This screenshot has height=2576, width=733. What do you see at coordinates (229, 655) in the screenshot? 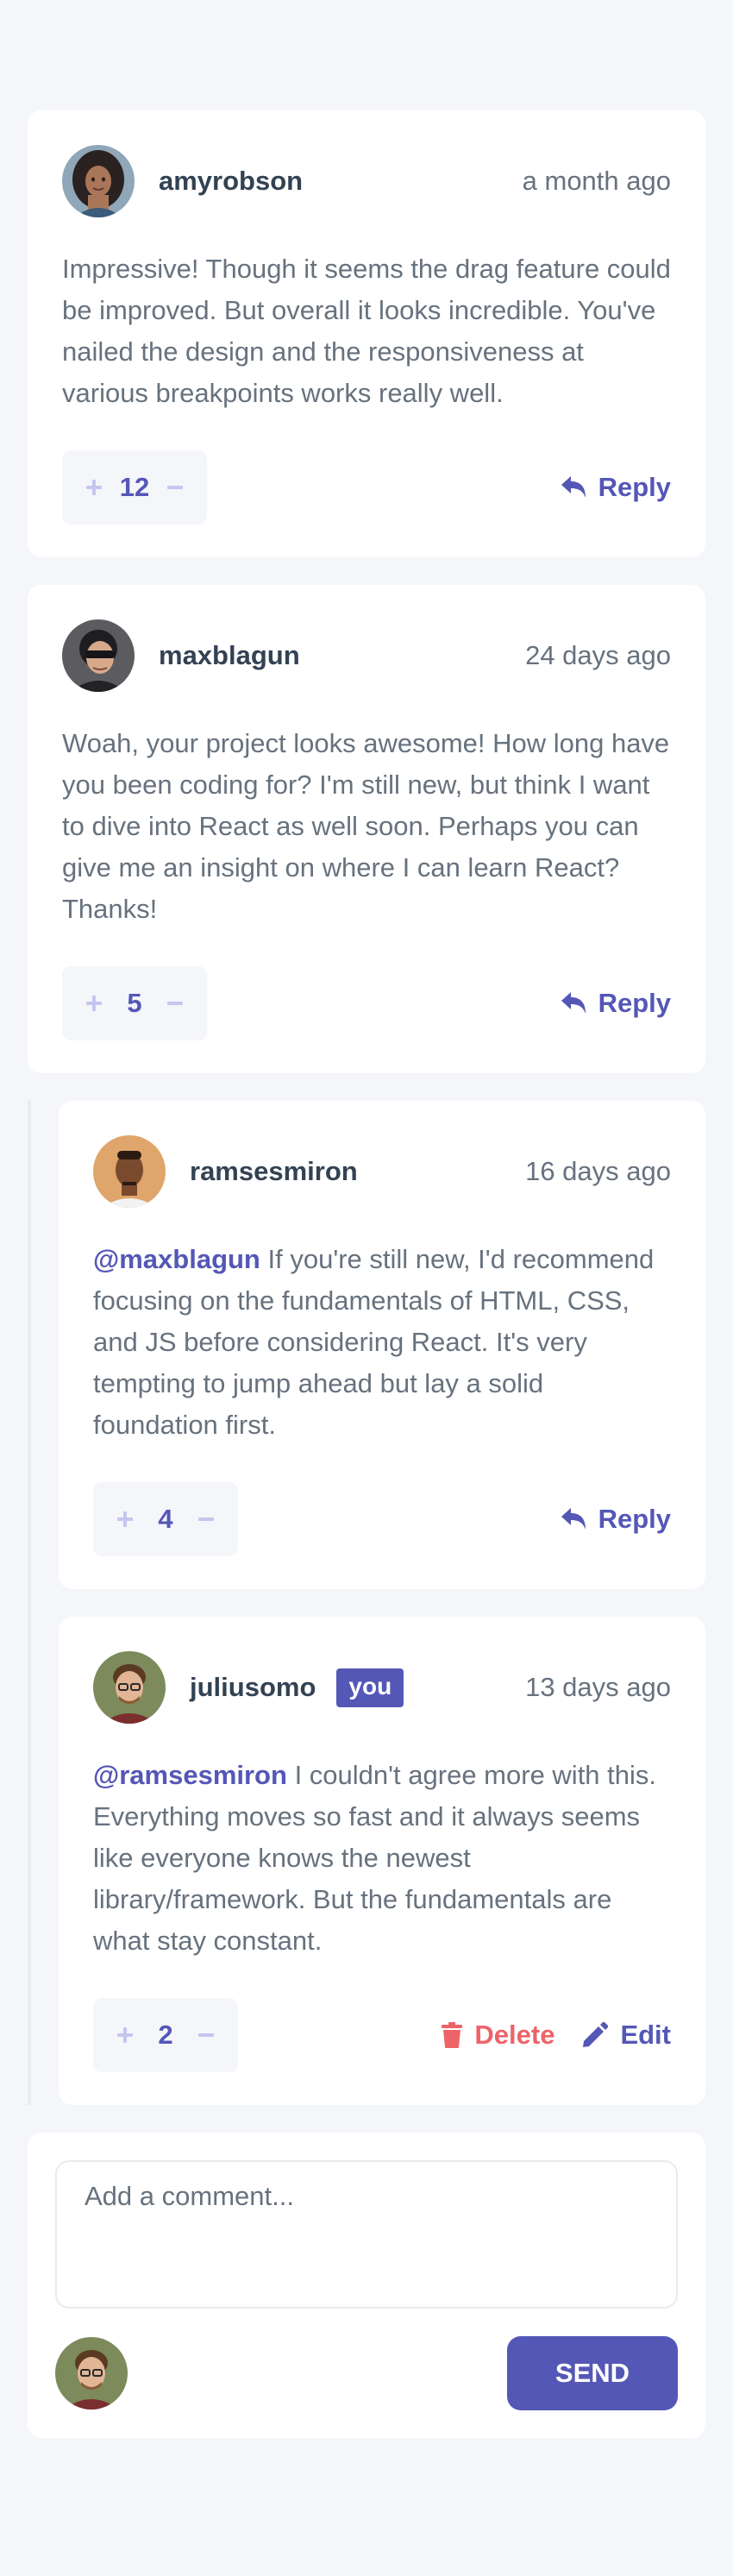
I see `username: maxblagun` at bounding box center [229, 655].